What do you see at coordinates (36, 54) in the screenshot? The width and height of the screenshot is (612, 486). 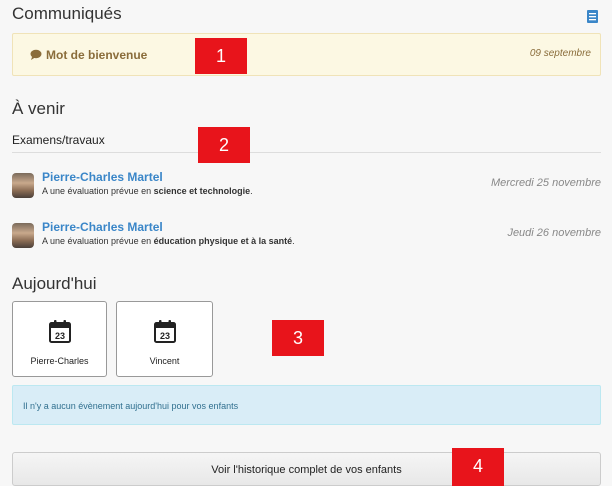 I see `speech-bubble-icon` at bounding box center [36, 54].